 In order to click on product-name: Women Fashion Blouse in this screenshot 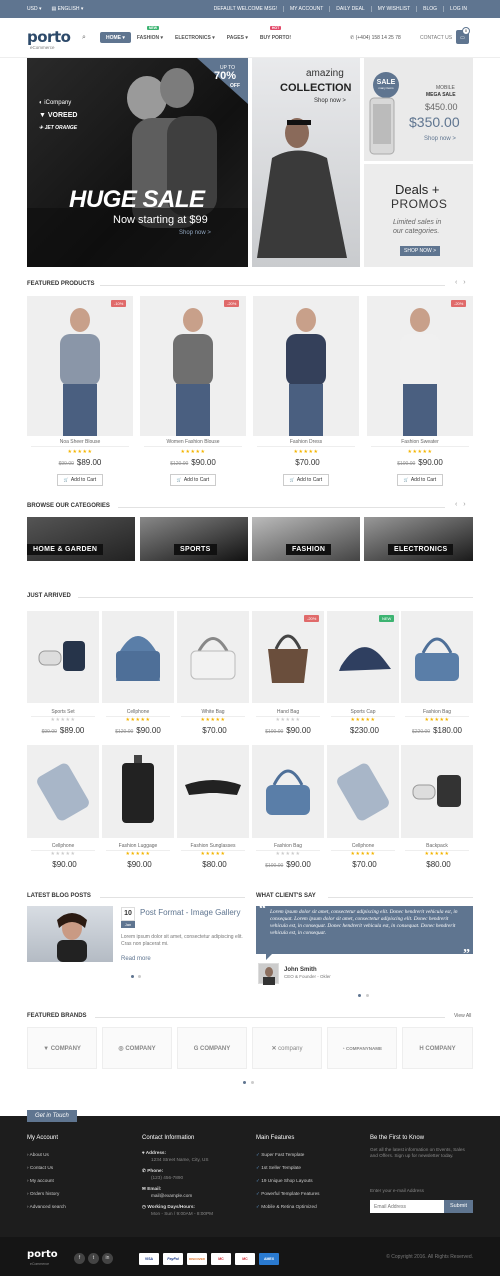, I will do `click(193, 442)`.